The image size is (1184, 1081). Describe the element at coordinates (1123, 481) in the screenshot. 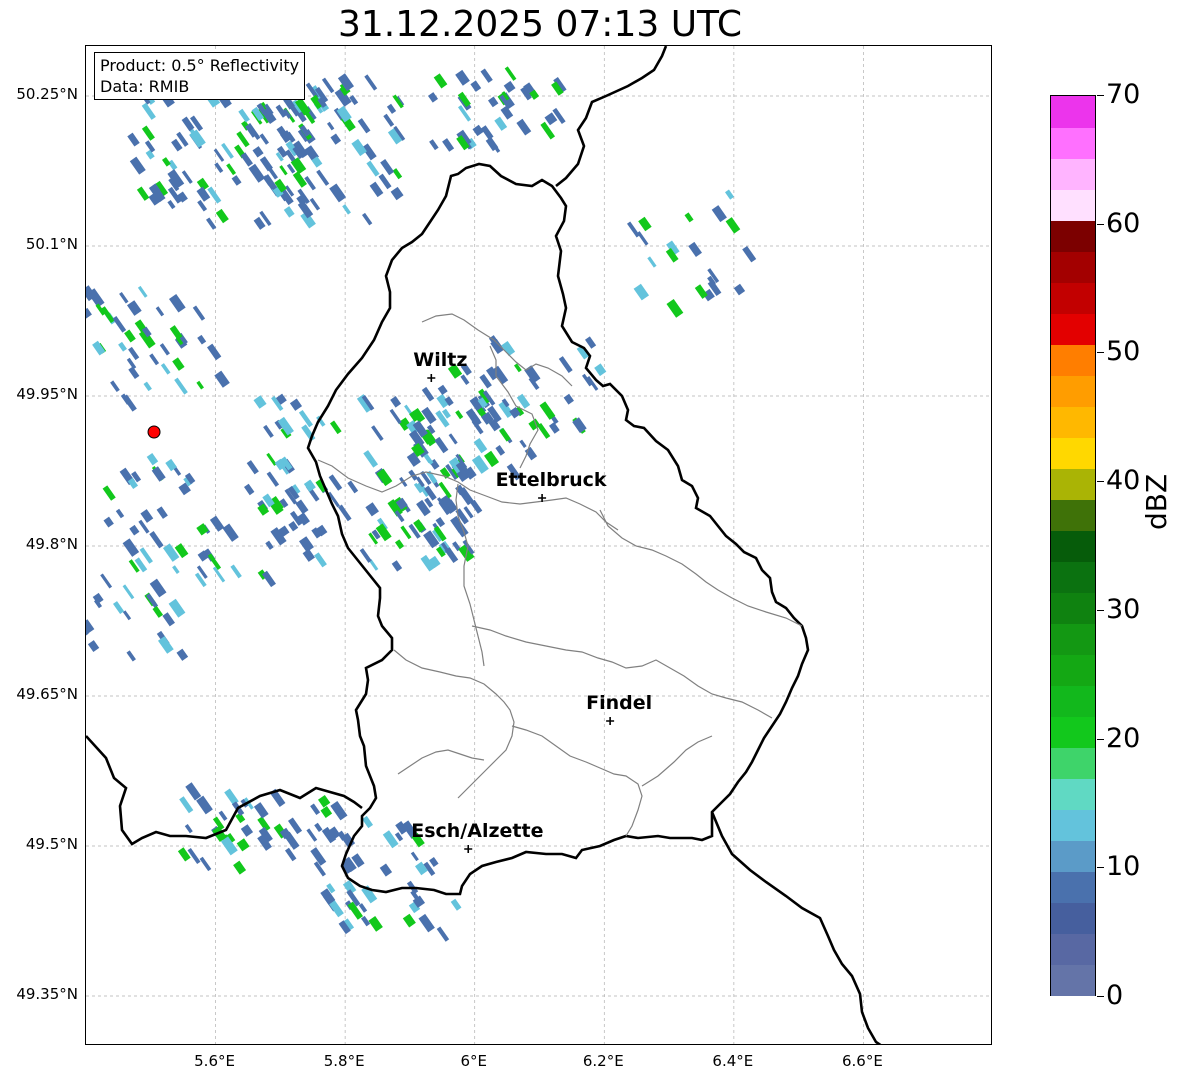

I see `colorbar-tick-label: 40` at that location.